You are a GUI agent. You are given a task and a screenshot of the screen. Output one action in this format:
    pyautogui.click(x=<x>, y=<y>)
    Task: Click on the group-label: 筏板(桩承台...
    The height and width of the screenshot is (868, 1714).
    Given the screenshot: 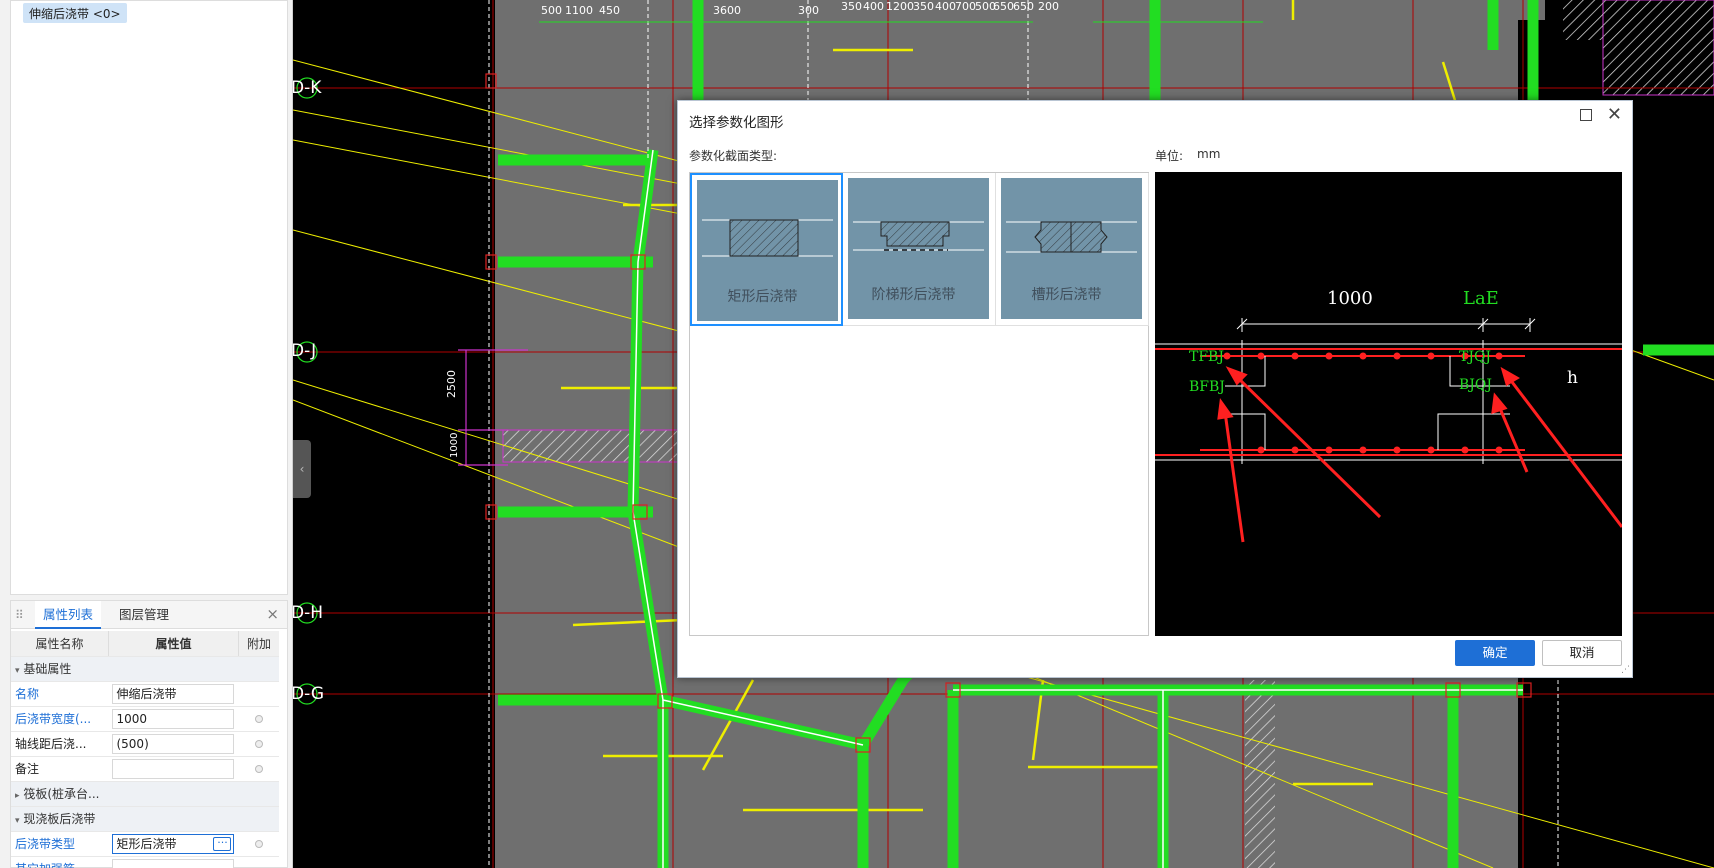 What is the action you would take?
    pyautogui.click(x=61, y=794)
    